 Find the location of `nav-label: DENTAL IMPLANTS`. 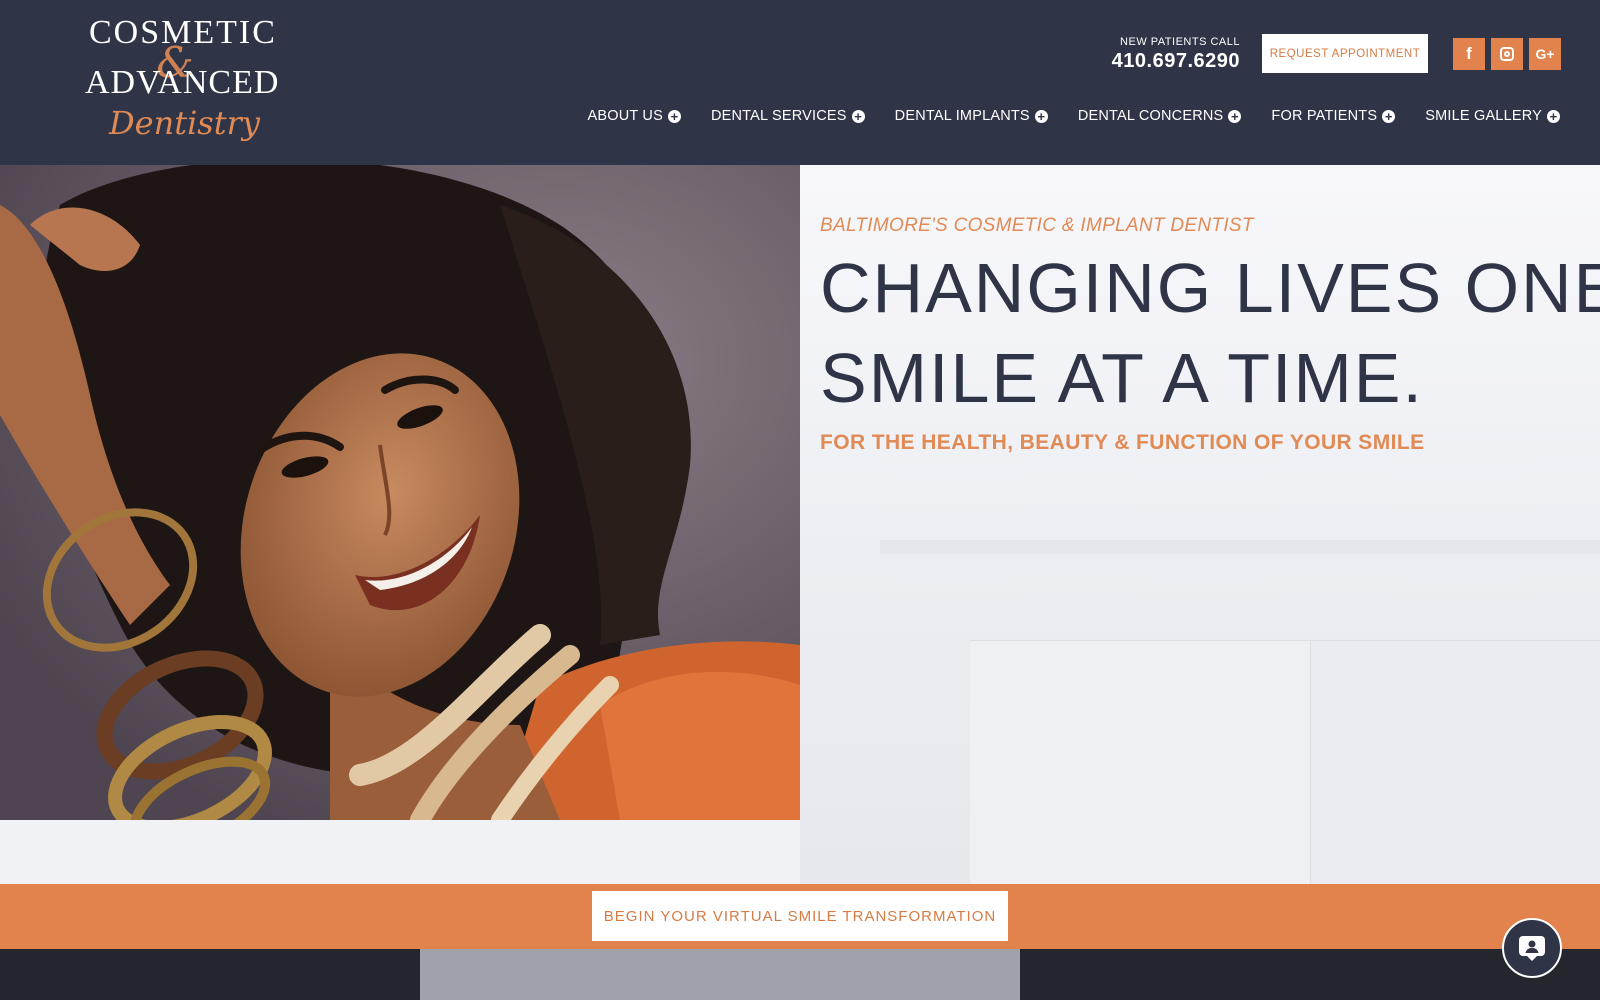

nav-label: DENTAL IMPLANTS is located at coordinates (962, 116).